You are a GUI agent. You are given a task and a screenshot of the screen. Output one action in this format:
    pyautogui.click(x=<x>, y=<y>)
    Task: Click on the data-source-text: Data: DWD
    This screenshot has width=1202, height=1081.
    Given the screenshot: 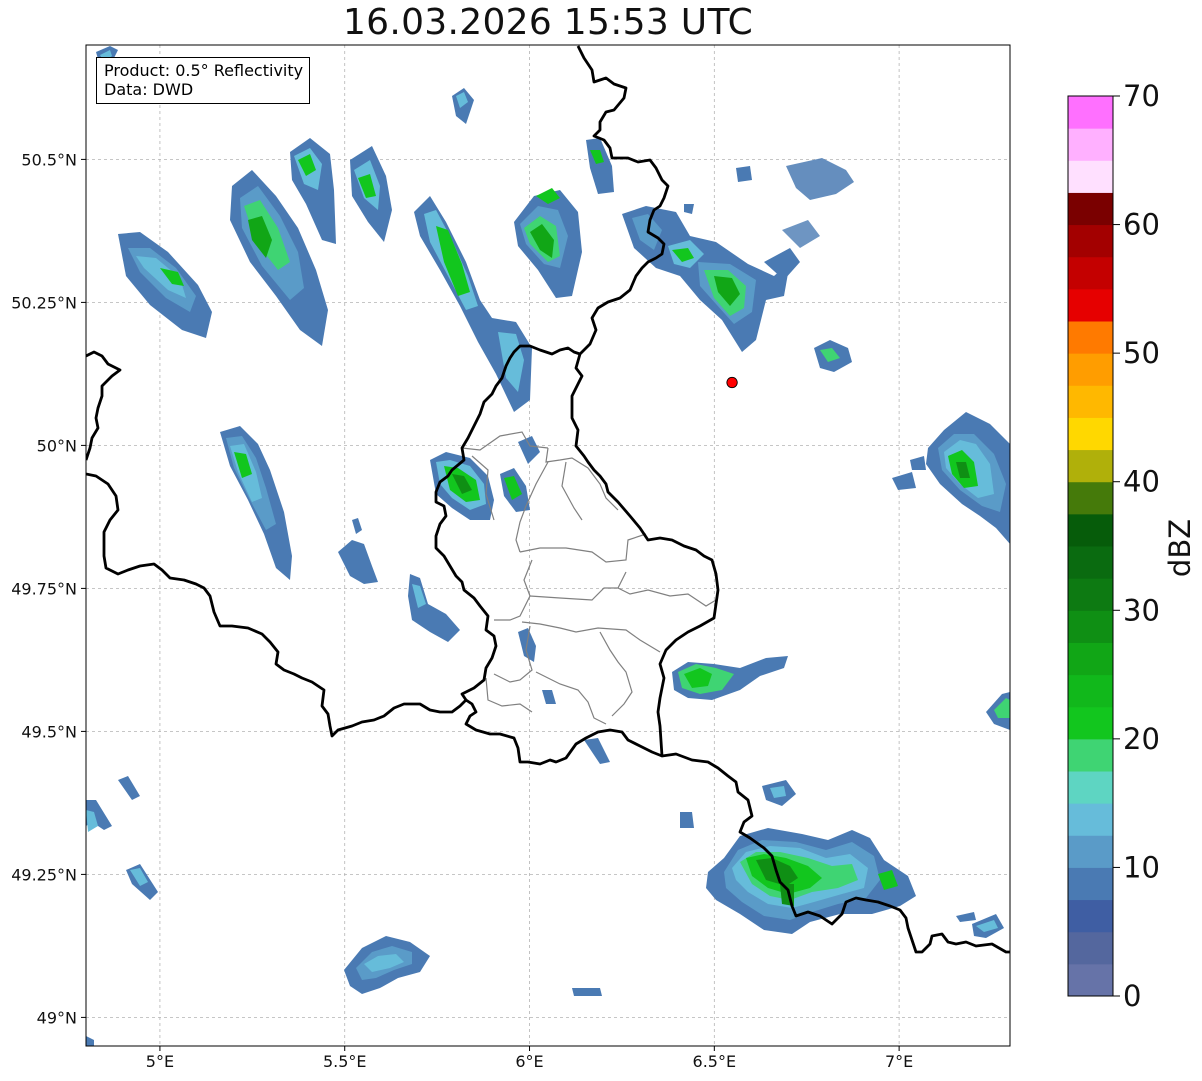 What is the action you would take?
    pyautogui.click(x=149, y=89)
    